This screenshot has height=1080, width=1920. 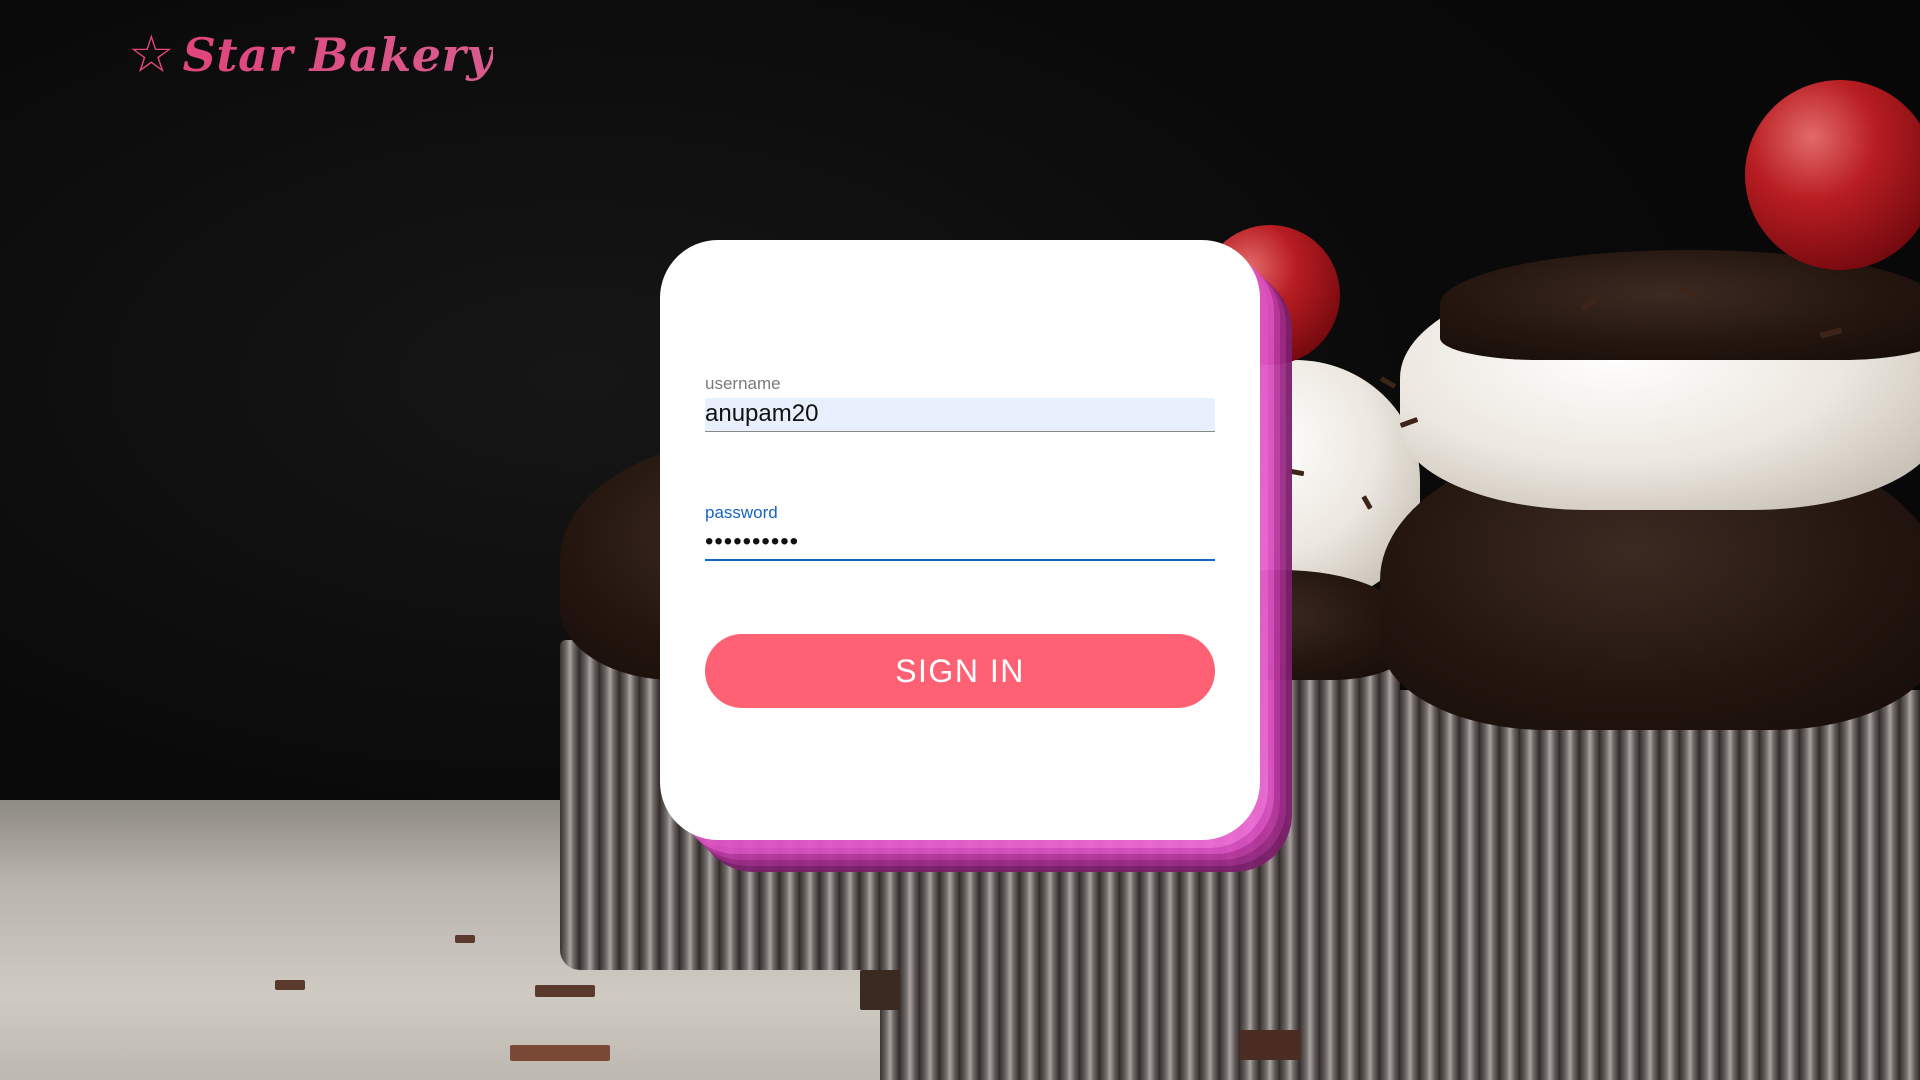 What do you see at coordinates (1832, 175) in the screenshot?
I see `background-cupcake-right-cherry` at bounding box center [1832, 175].